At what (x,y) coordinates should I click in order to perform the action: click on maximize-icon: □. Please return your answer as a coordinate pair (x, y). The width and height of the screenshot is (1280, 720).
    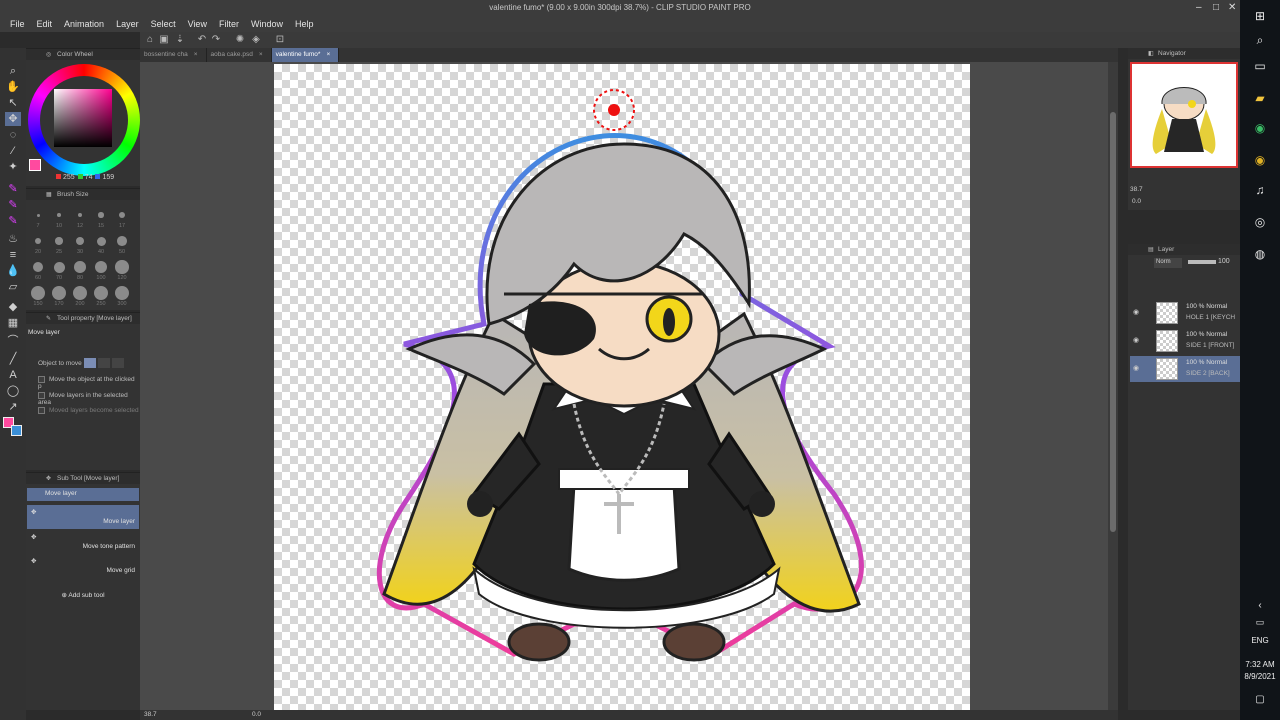
    Looking at the image, I should click on (1216, 7).